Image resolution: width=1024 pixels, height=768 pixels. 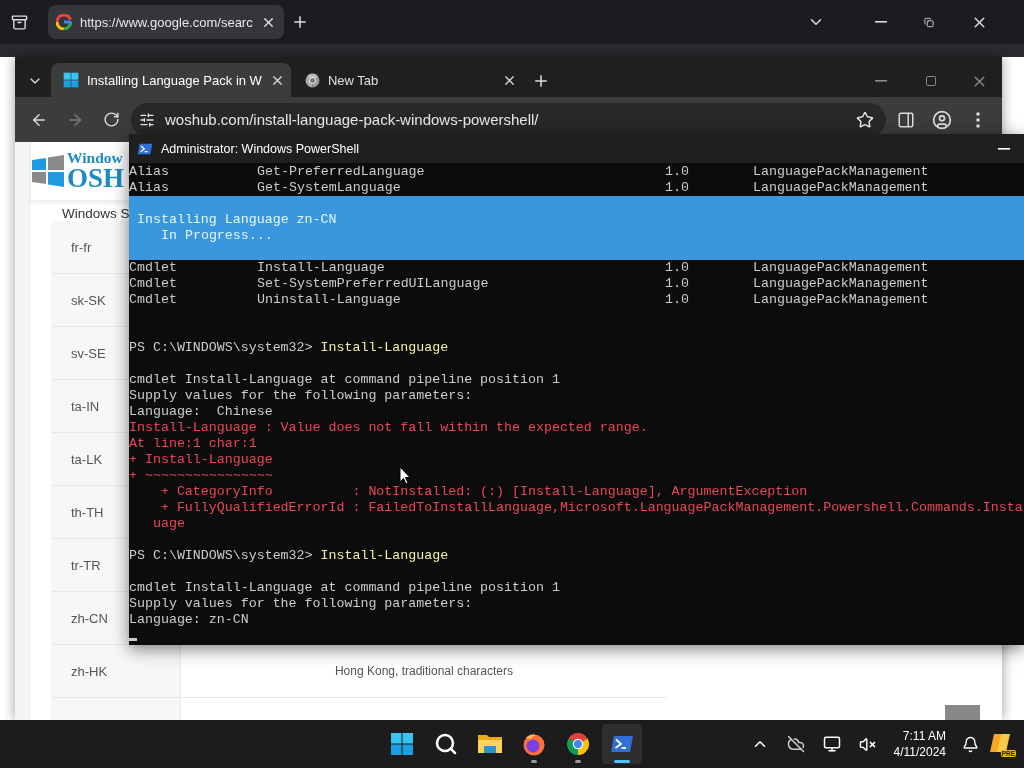 What do you see at coordinates (260, 148) in the screenshot?
I see `window-title: Administrator: Windows PowerShell` at bounding box center [260, 148].